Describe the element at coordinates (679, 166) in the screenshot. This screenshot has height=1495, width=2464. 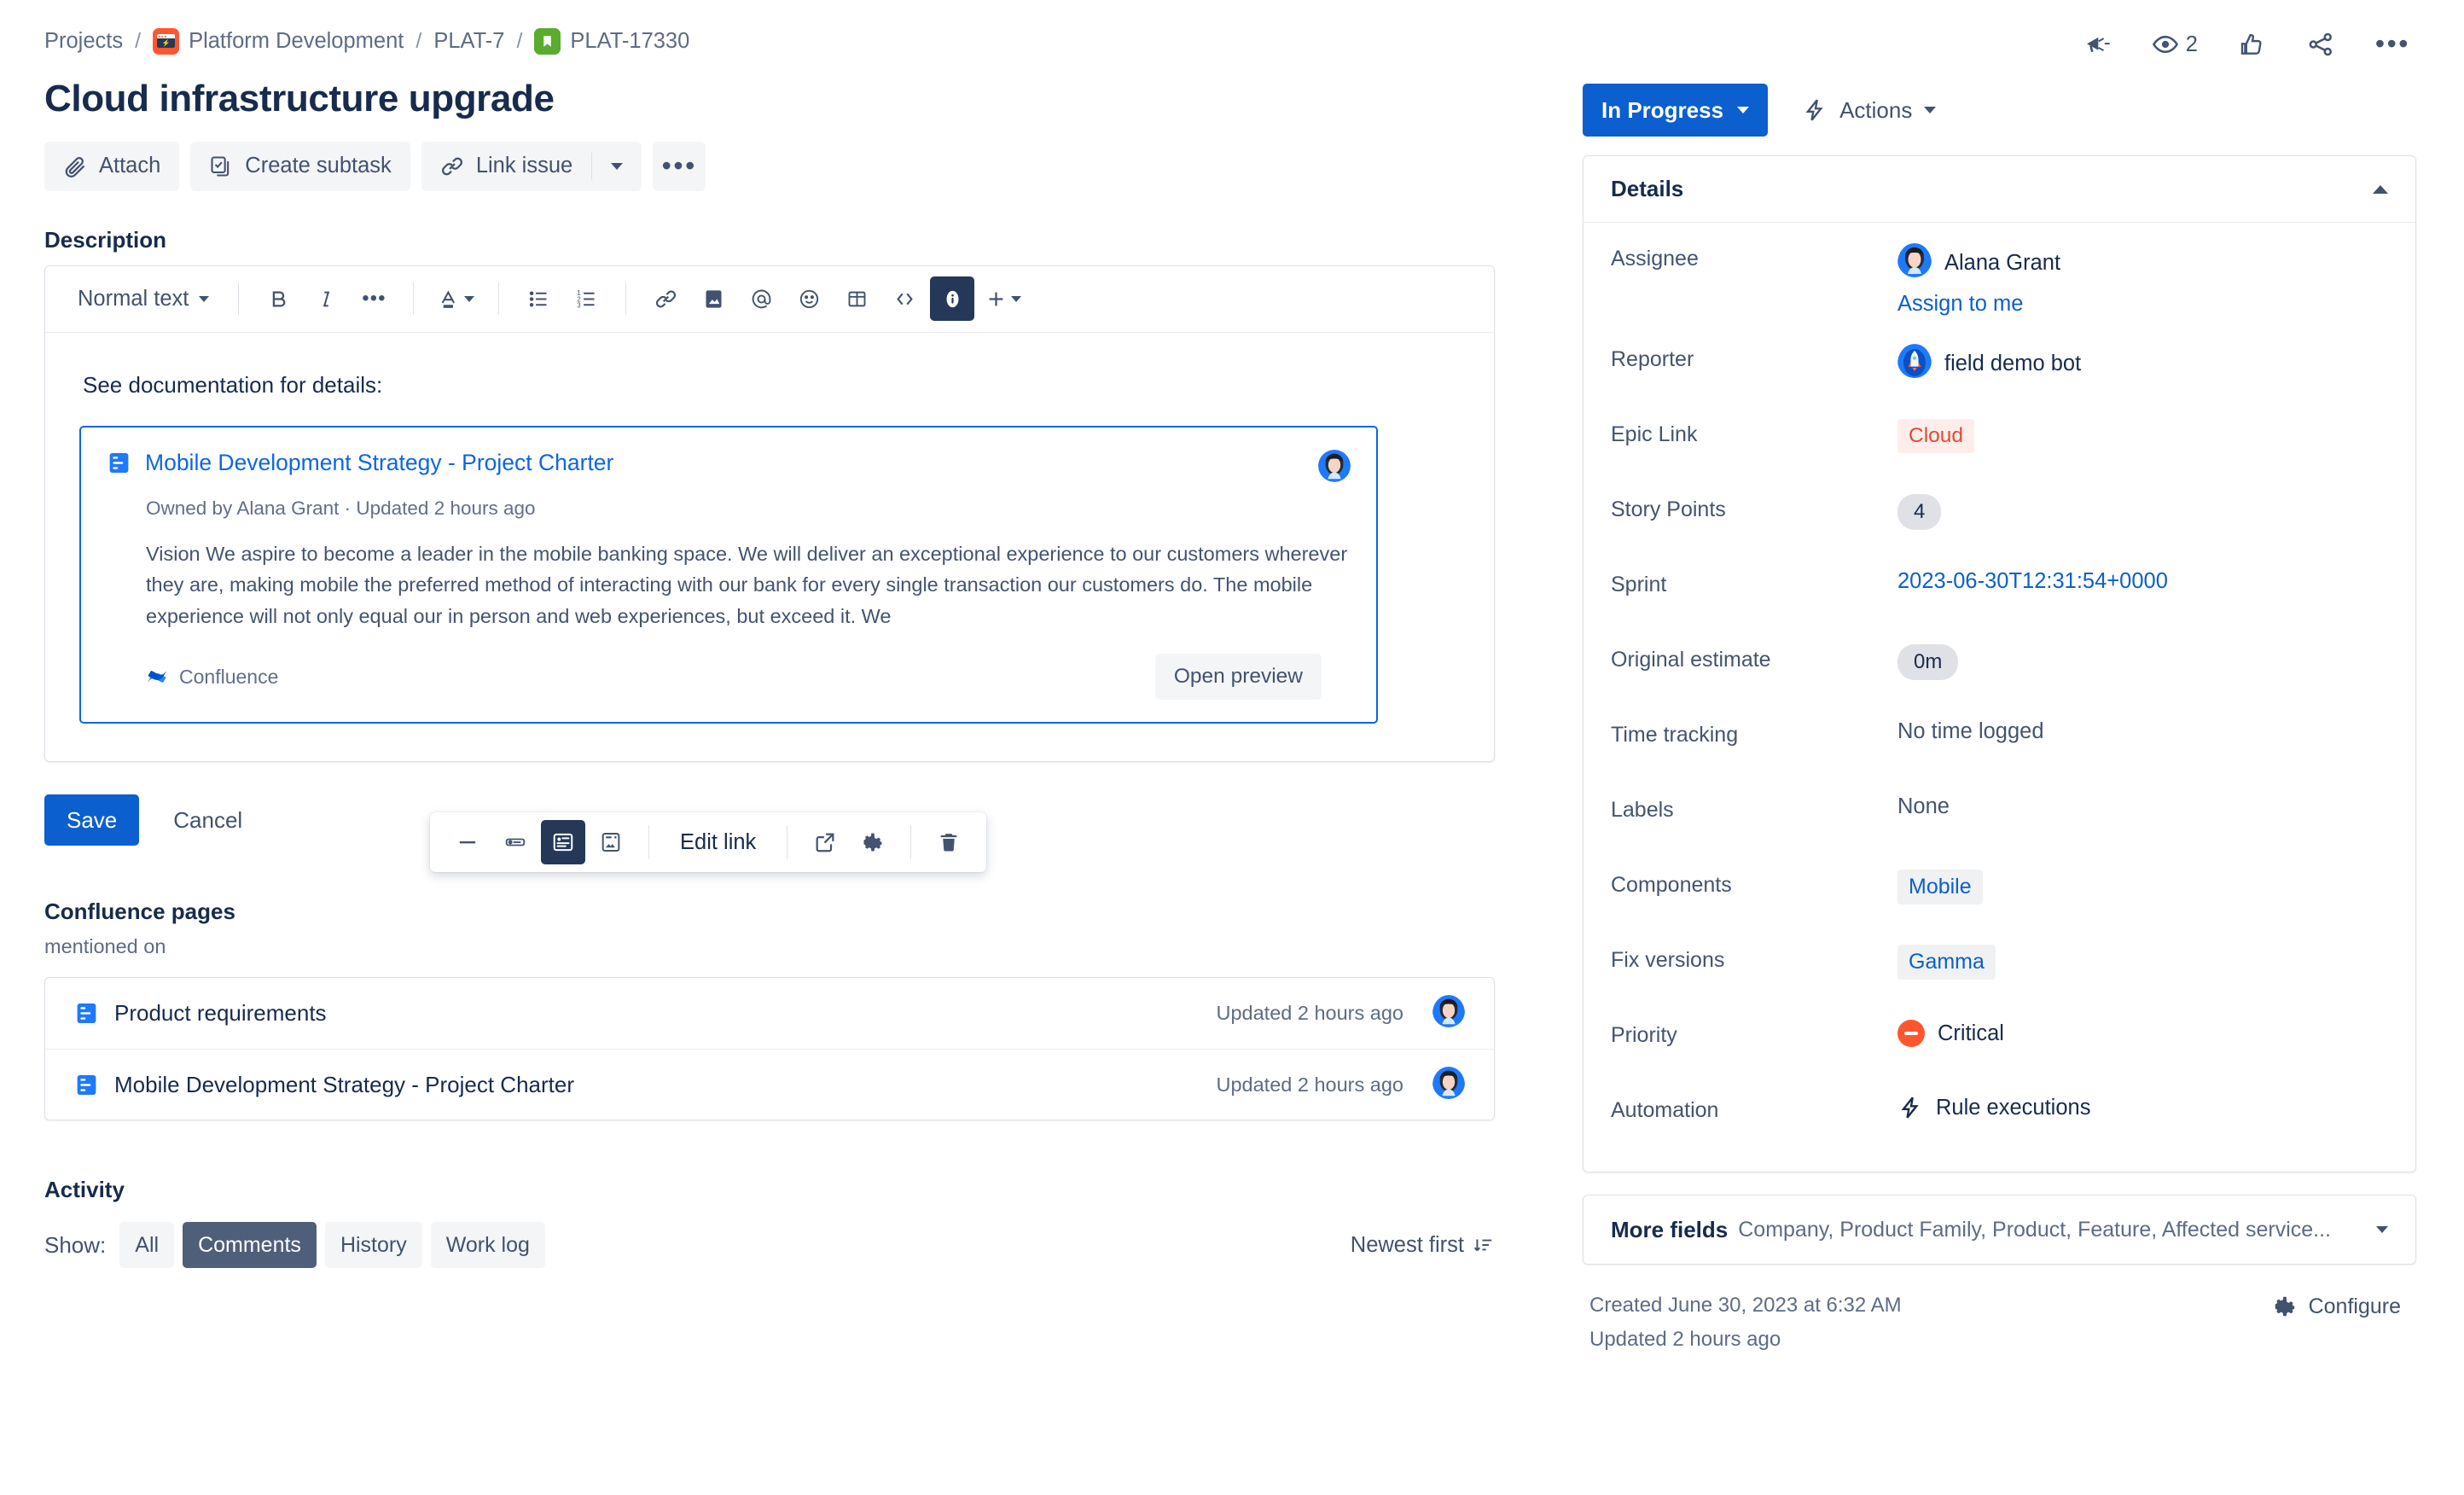
I see `more-actions-button: •••` at that location.